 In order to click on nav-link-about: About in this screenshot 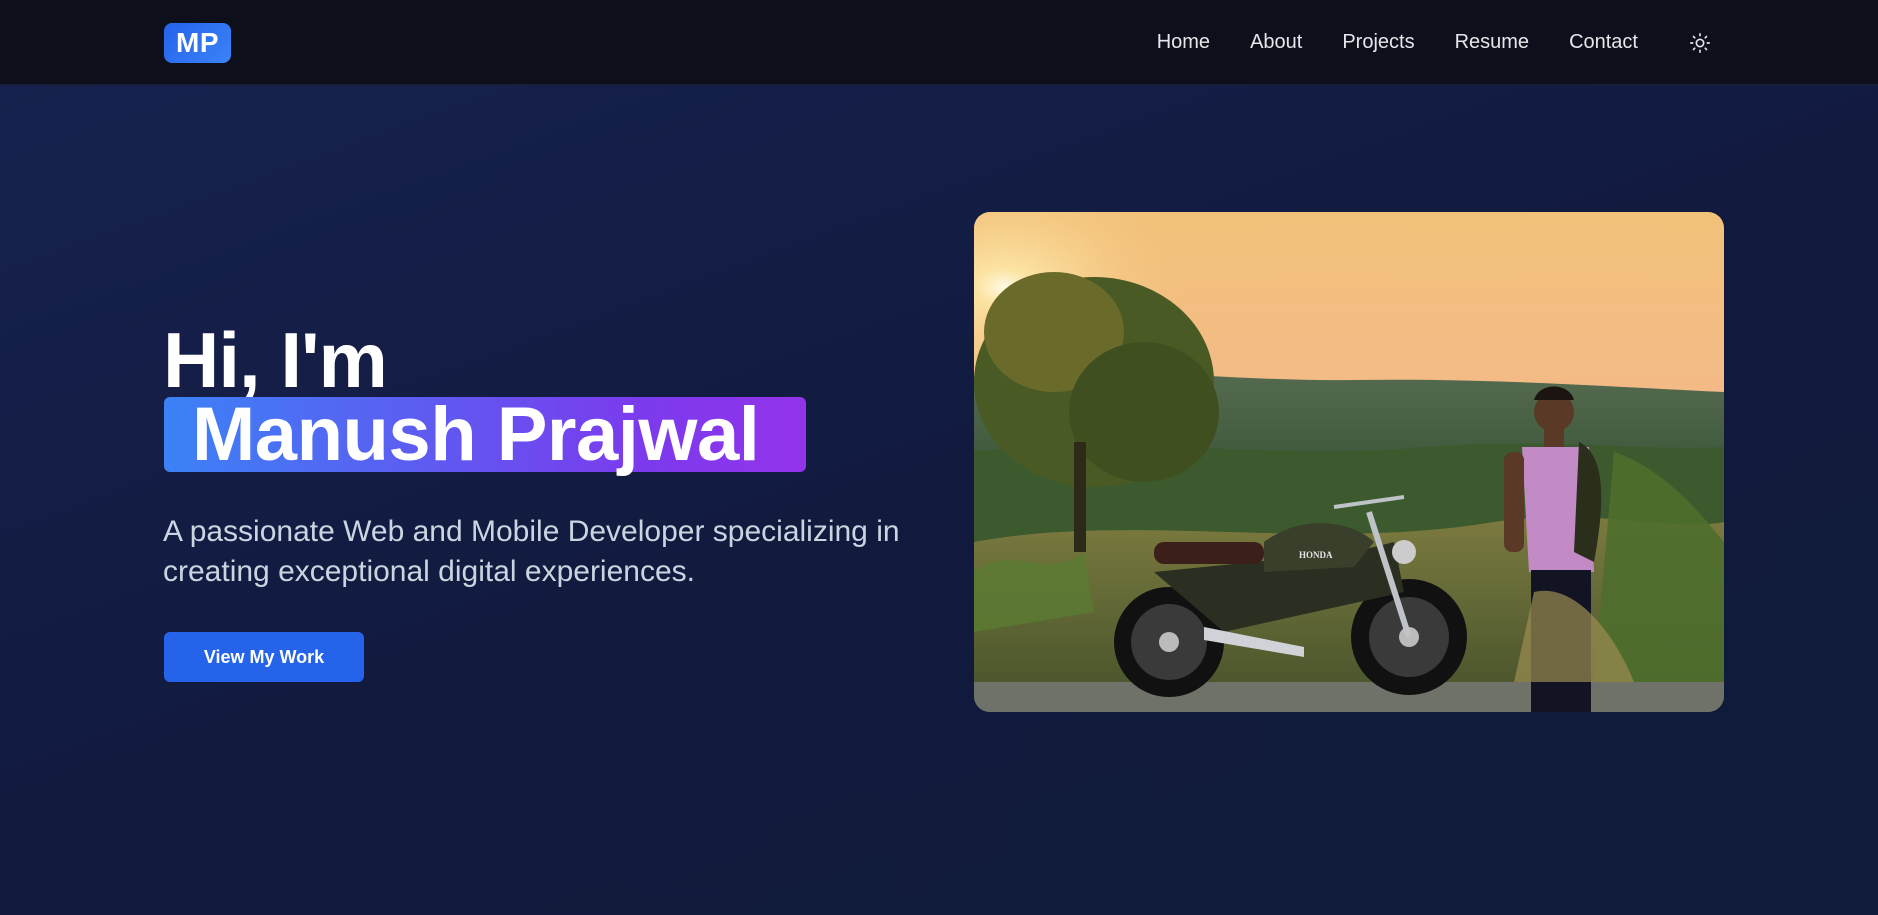, I will do `click(1276, 42)`.